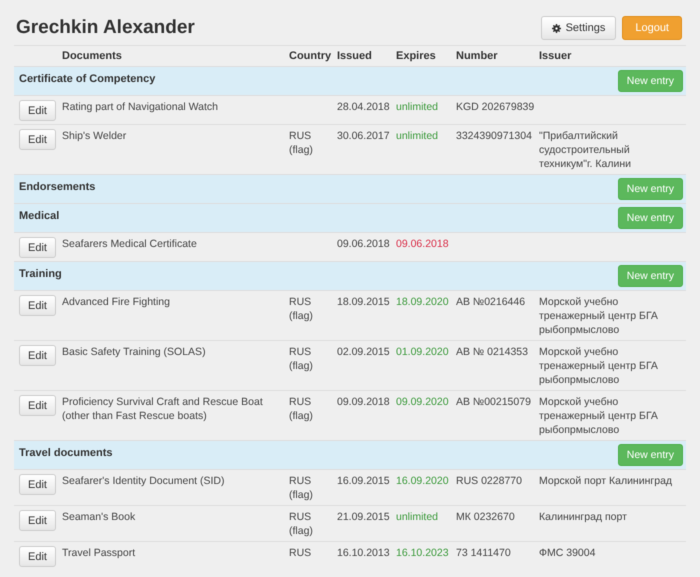 The height and width of the screenshot is (577, 700). Describe the element at coordinates (423, 244) in the screenshot. I see `expiry-date: 09.06.2018` at that location.